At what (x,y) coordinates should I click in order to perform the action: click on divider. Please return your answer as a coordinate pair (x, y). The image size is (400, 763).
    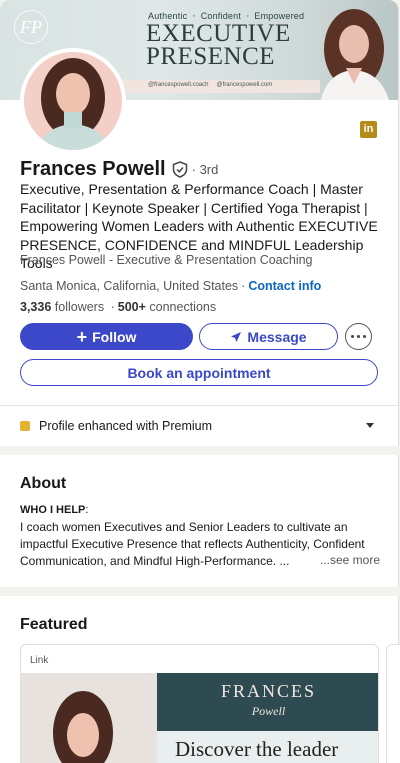
    Looking at the image, I should click on (199, 405).